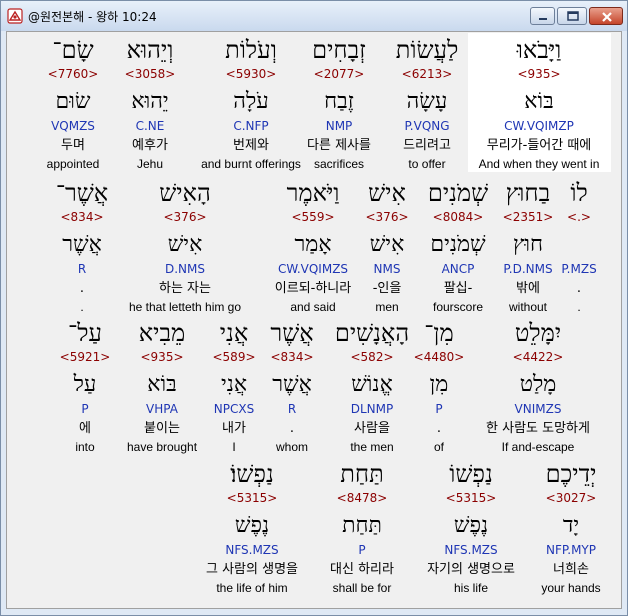  What do you see at coordinates (362, 569) in the screenshot?
I see `korean-gloss: 대신 하리라` at bounding box center [362, 569].